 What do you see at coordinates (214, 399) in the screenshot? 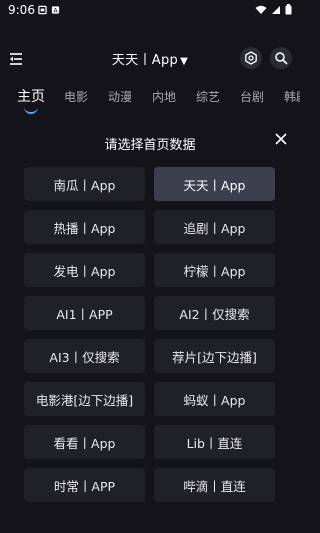
I see `source-option: 蚂蚁丨App` at bounding box center [214, 399].